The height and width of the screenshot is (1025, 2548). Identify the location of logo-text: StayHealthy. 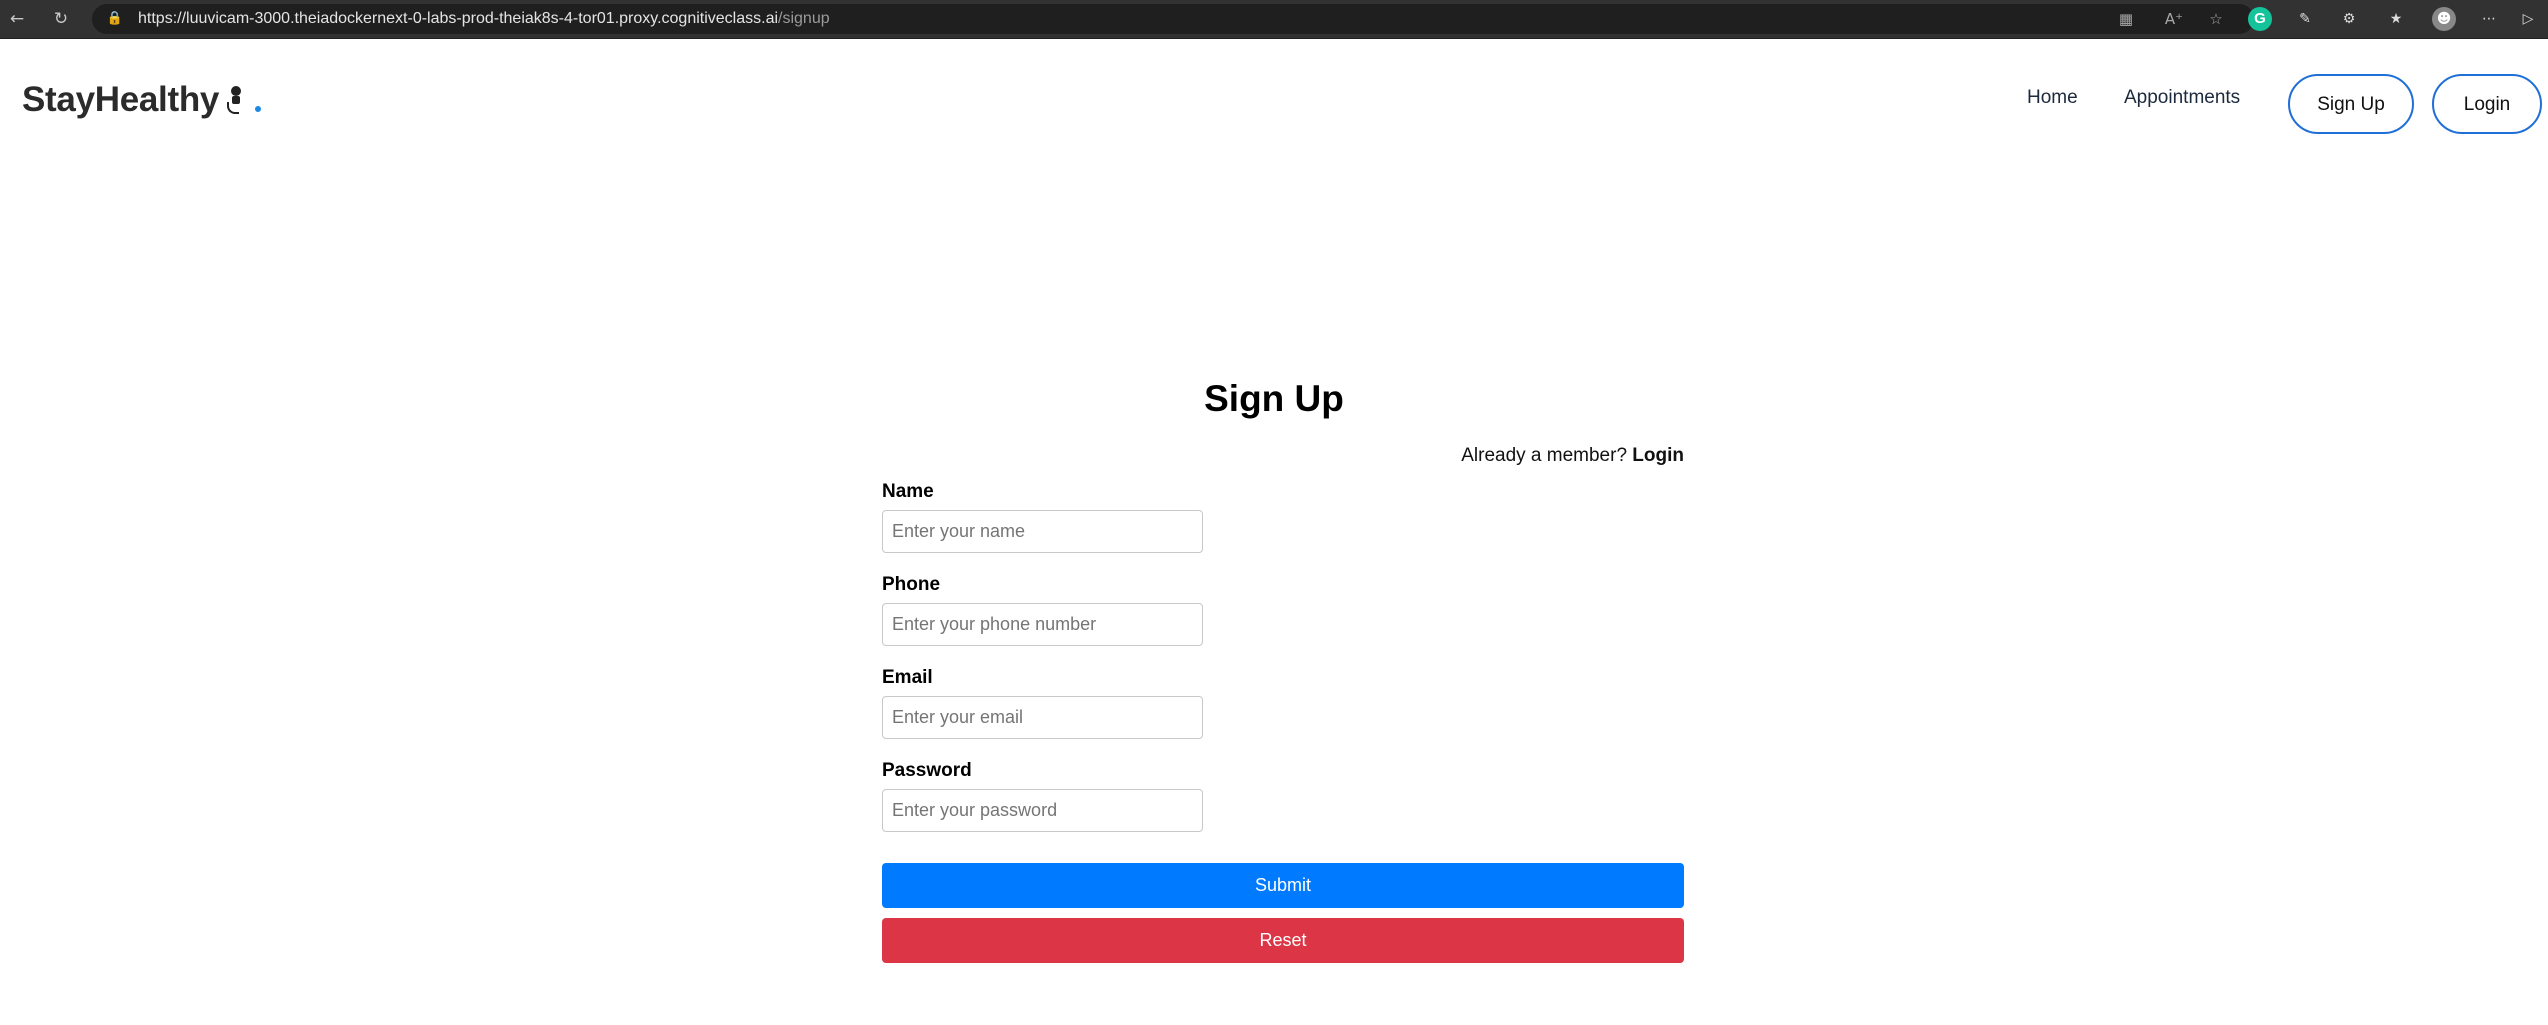
(121, 99).